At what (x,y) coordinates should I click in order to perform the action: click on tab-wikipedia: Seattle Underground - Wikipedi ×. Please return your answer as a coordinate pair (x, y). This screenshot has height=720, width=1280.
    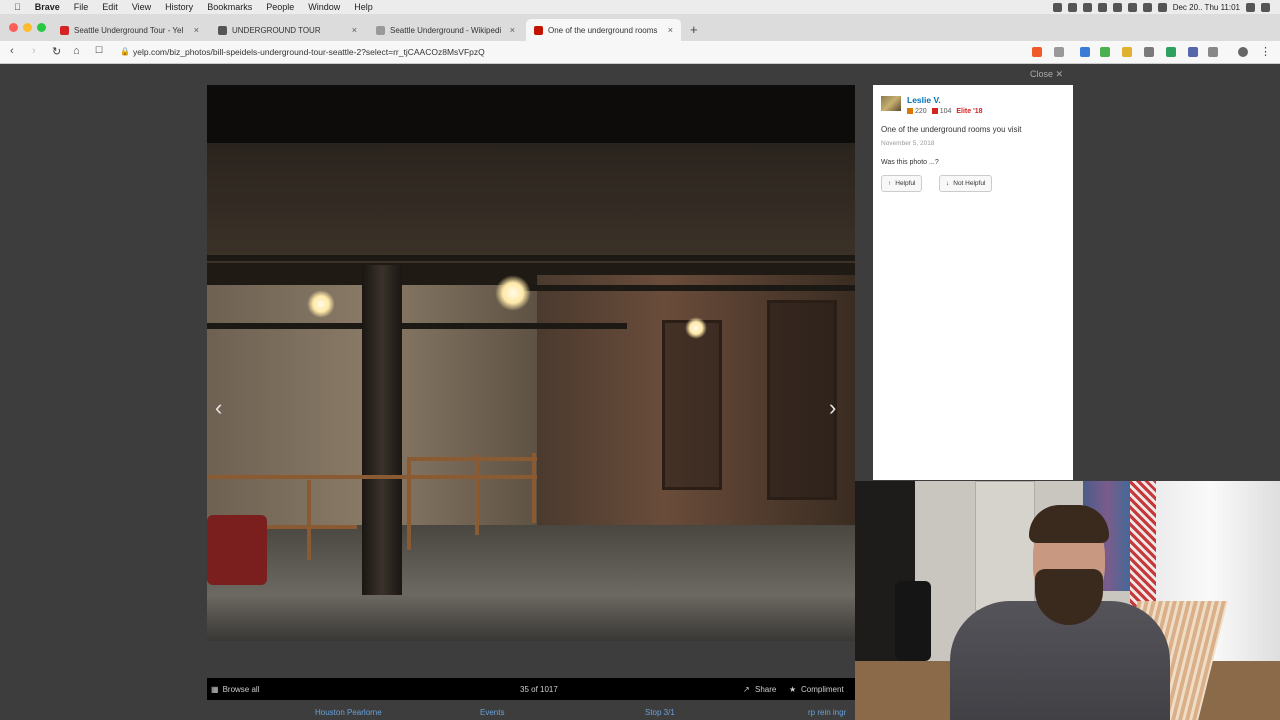
    Looking at the image, I should click on (445, 30).